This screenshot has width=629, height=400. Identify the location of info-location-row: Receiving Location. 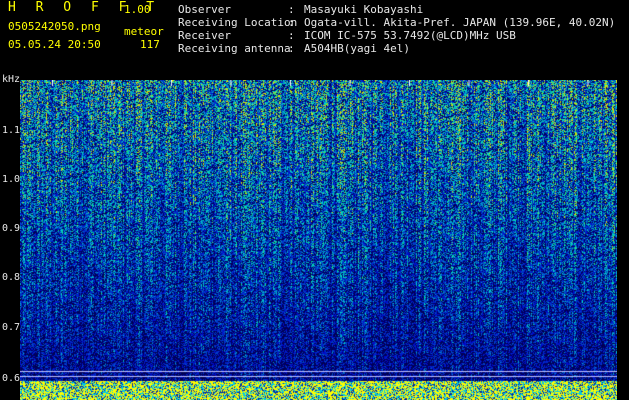
(237, 23).